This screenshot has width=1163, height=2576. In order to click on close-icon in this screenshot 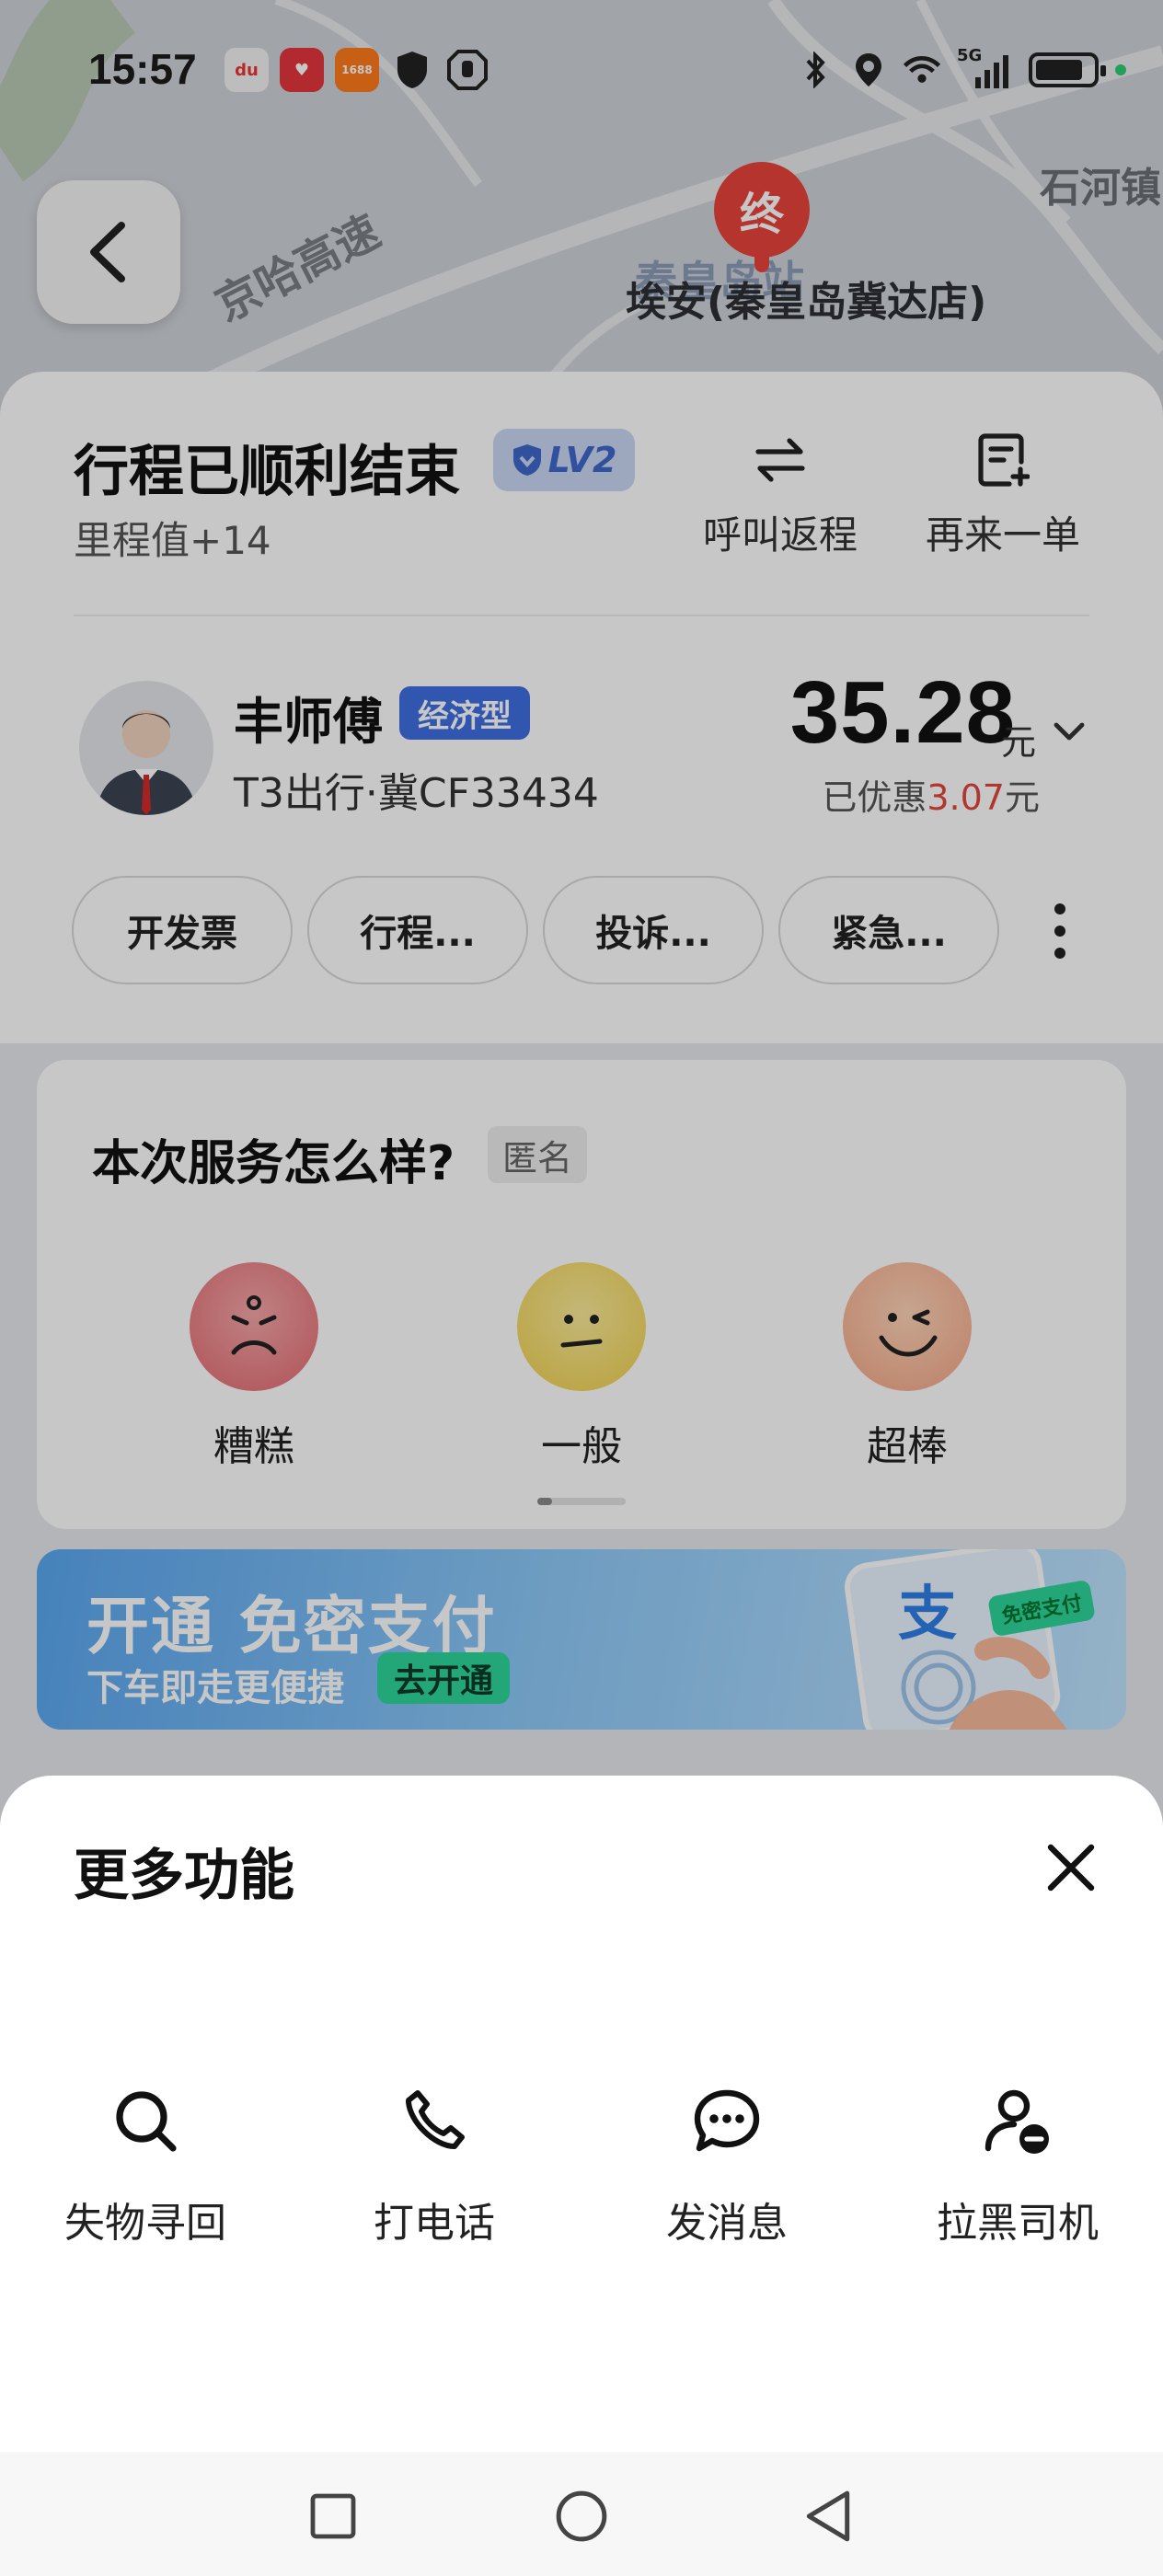, I will do `click(1071, 1867)`.